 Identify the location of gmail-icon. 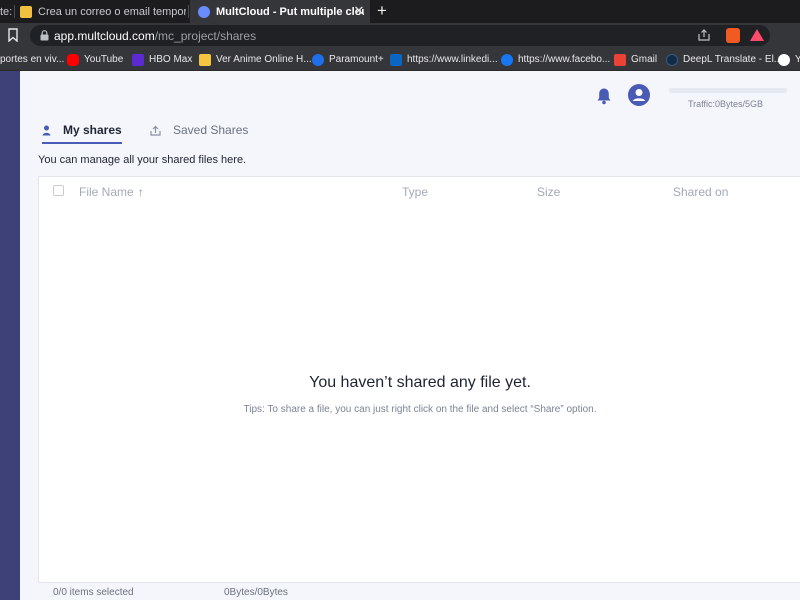
(620, 59).